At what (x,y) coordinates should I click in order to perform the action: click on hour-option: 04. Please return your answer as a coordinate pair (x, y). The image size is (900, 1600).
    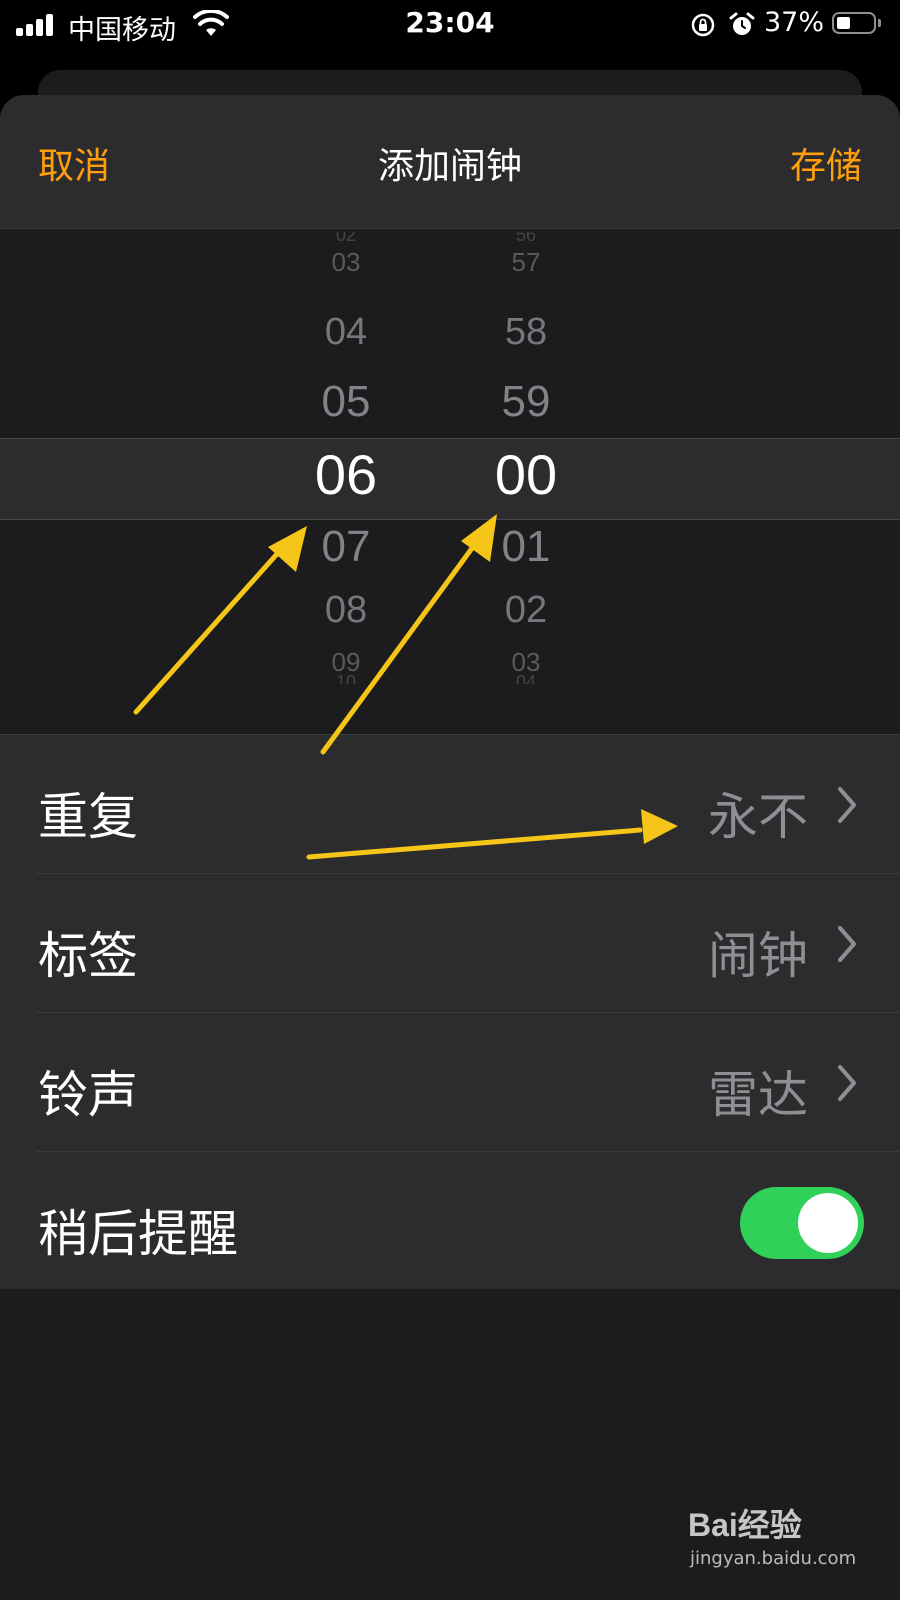
    Looking at the image, I should click on (346, 332).